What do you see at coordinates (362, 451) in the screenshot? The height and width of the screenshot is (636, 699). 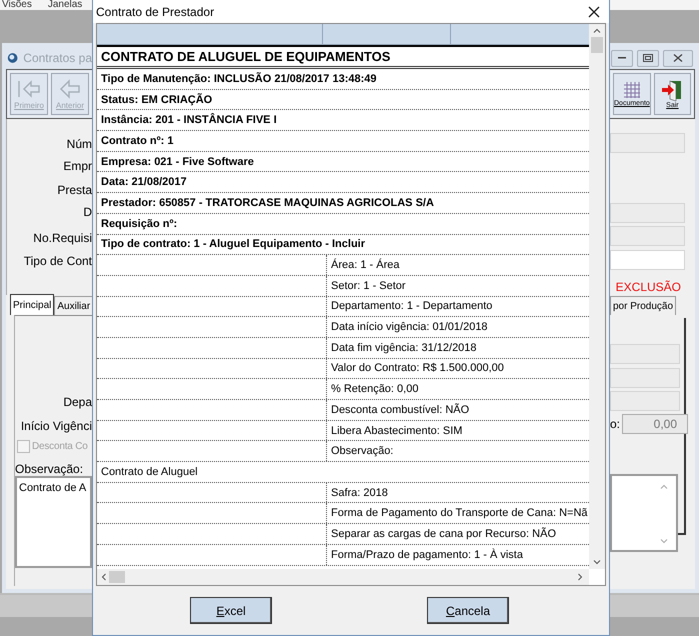 I see `table-cell-text: Observação:` at bounding box center [362, 451].